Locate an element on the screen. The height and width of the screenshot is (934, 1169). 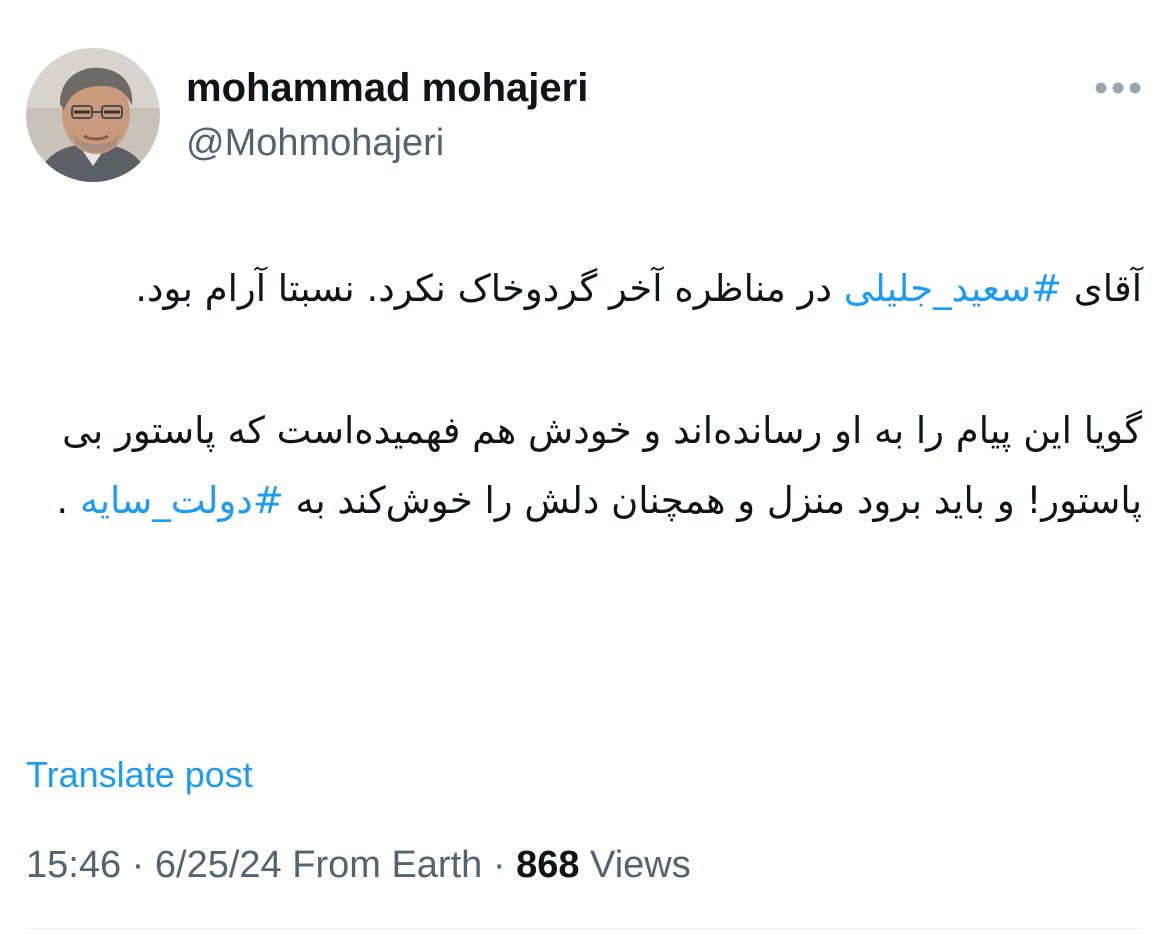
views-label: Views is located at coordinates (640, 865).